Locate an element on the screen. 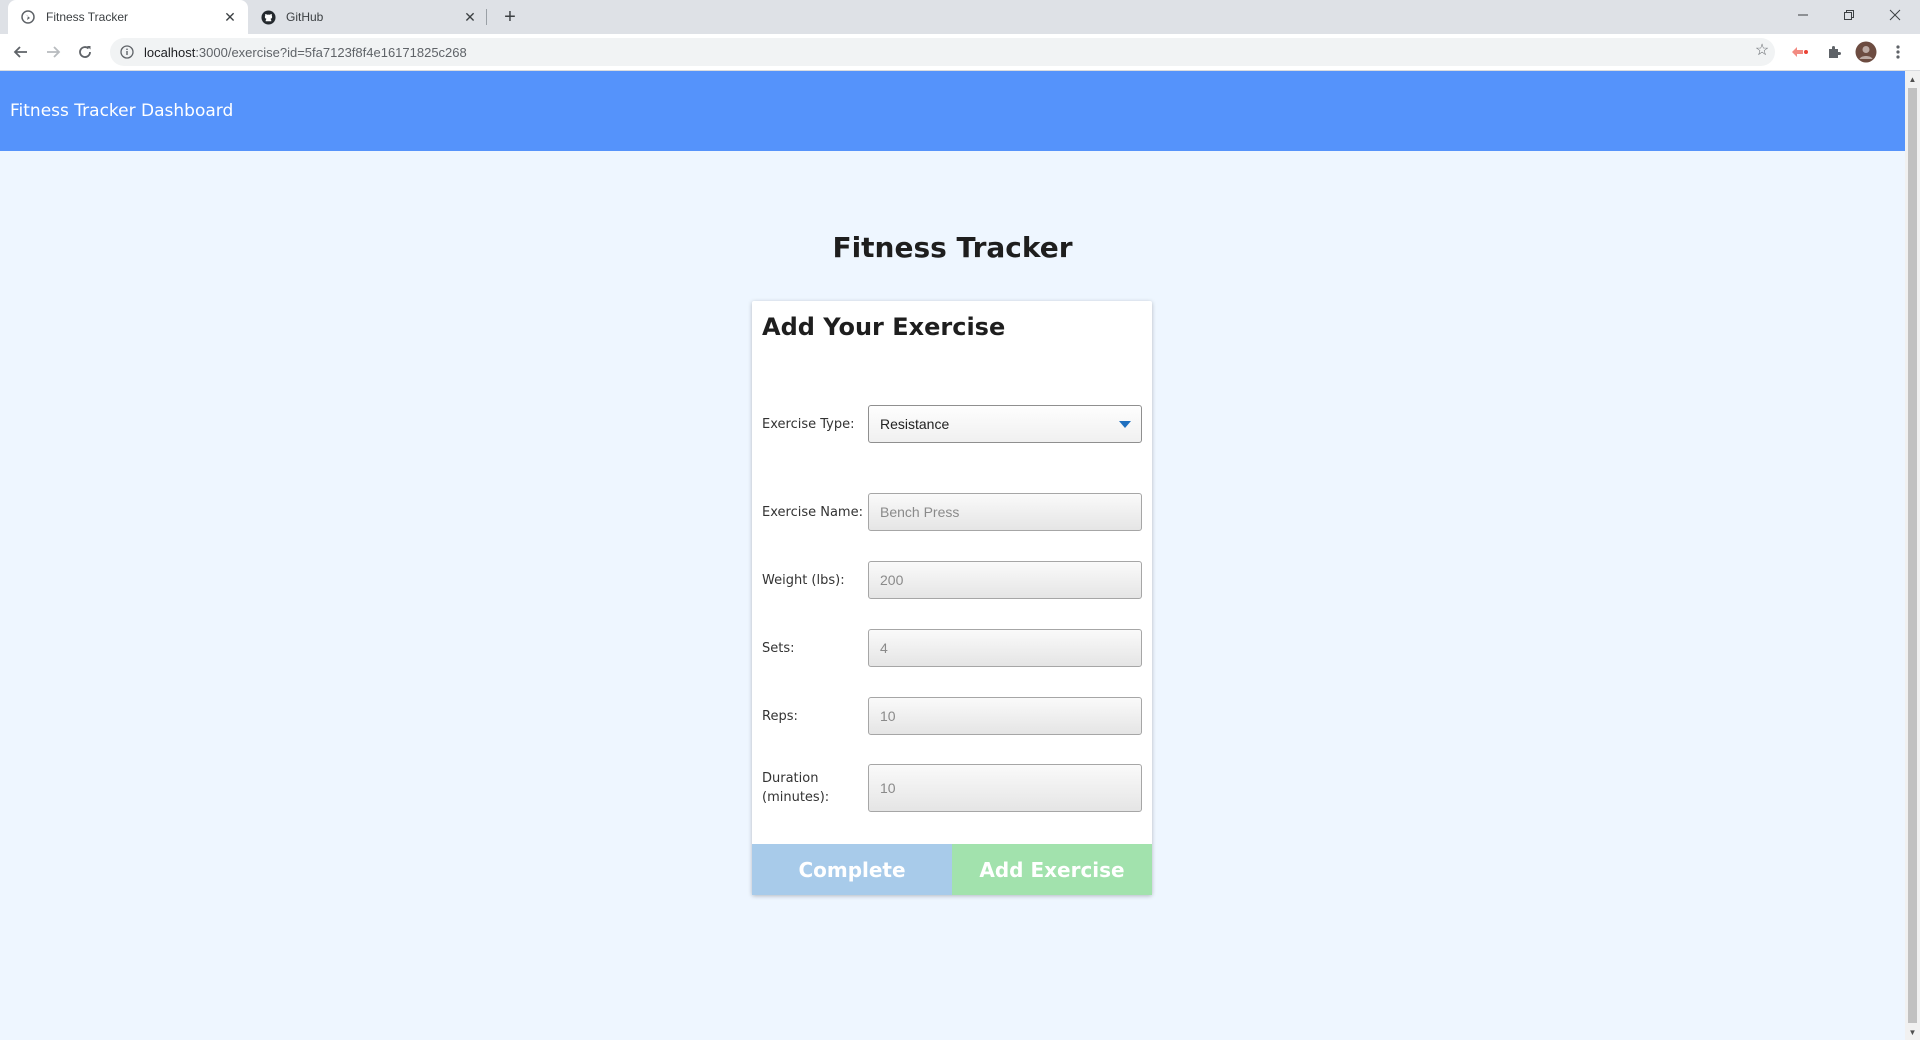  extension-icon is located at coordinates (1800, 52).